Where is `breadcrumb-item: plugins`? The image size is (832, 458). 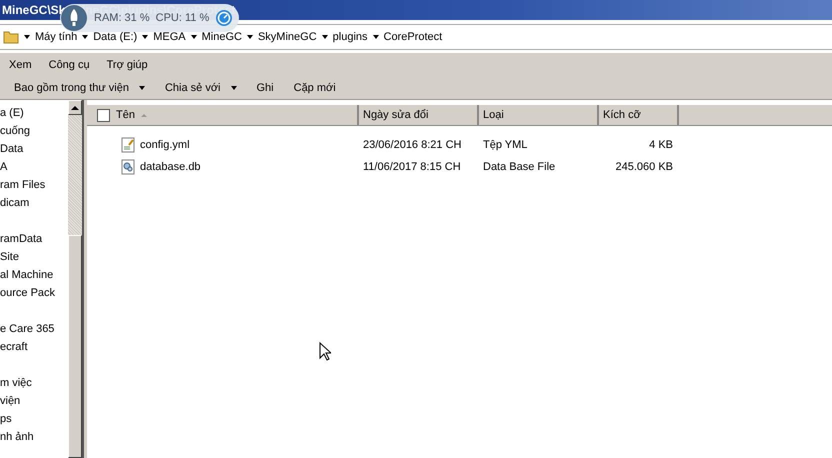
breadcrumb-item: plugins is located at coordinates (350, 37).